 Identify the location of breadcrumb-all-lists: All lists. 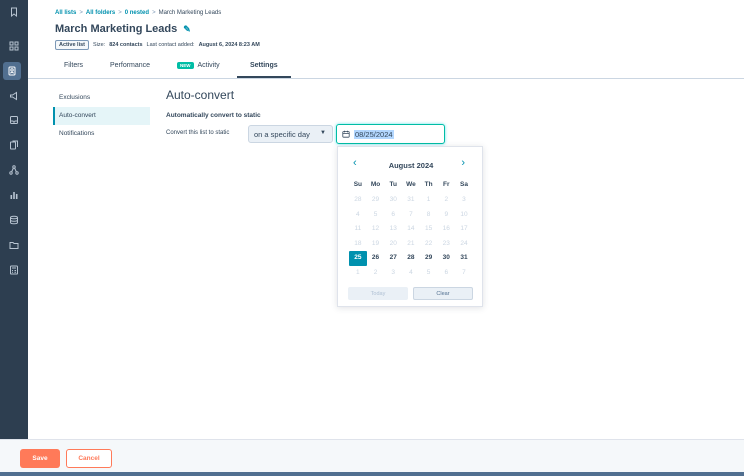
(65, 13).